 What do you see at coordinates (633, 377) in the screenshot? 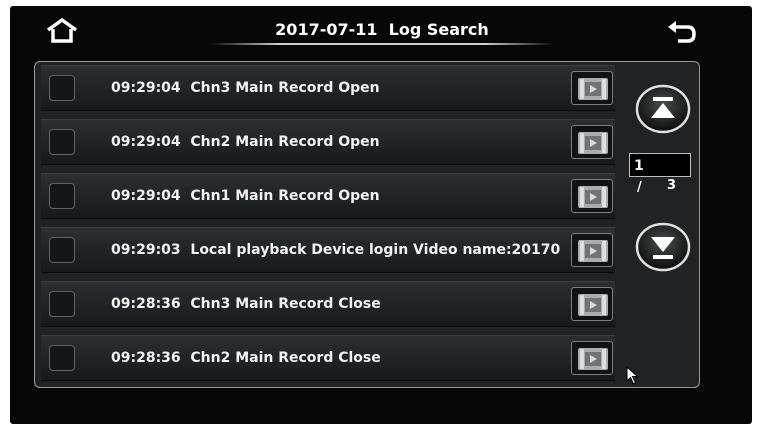
I see `mouse-cursor-icon` at bounding box center [633, 377].